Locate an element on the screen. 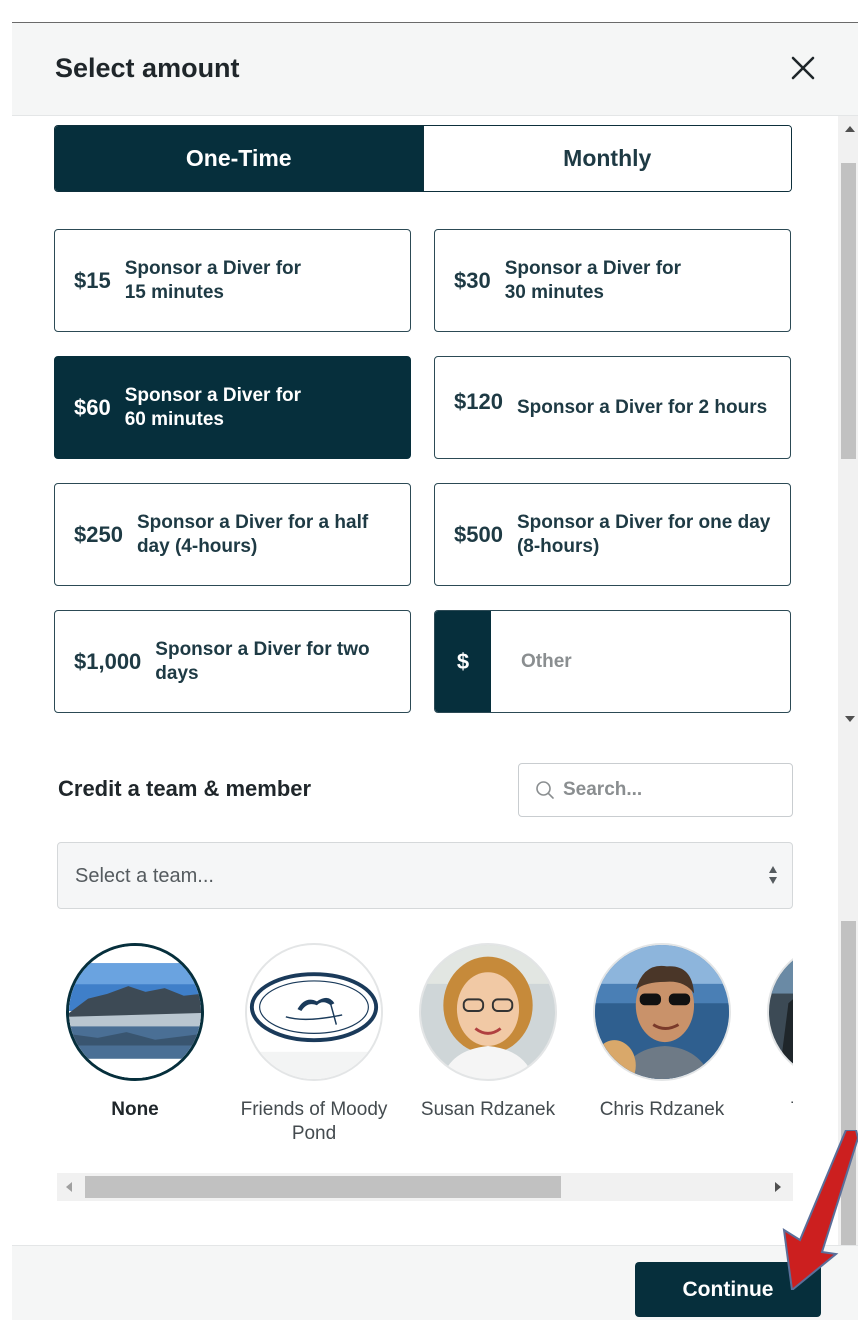 The height and width of the screenshot is (1320, 858). search-input is located at coordinates (673, 790).